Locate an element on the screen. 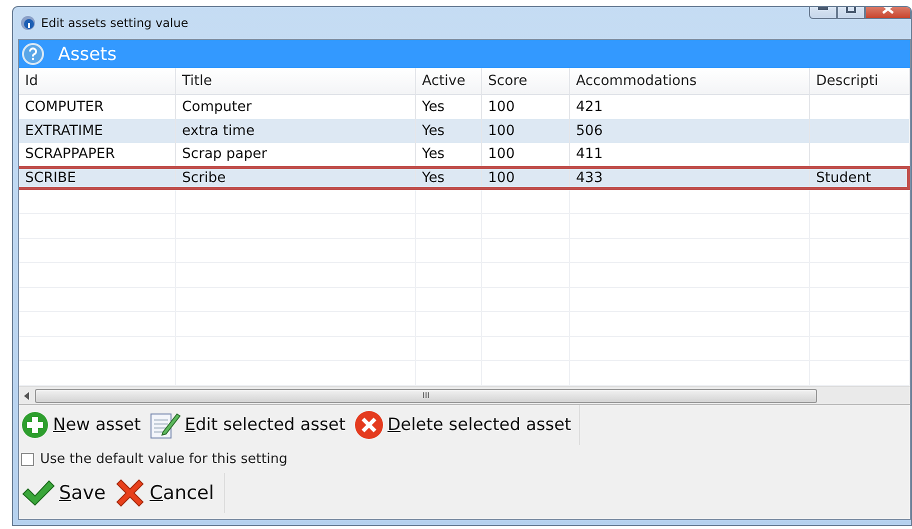 The image size is (912, 529). column-header: Accommodations is located at coordinates (690, 81).